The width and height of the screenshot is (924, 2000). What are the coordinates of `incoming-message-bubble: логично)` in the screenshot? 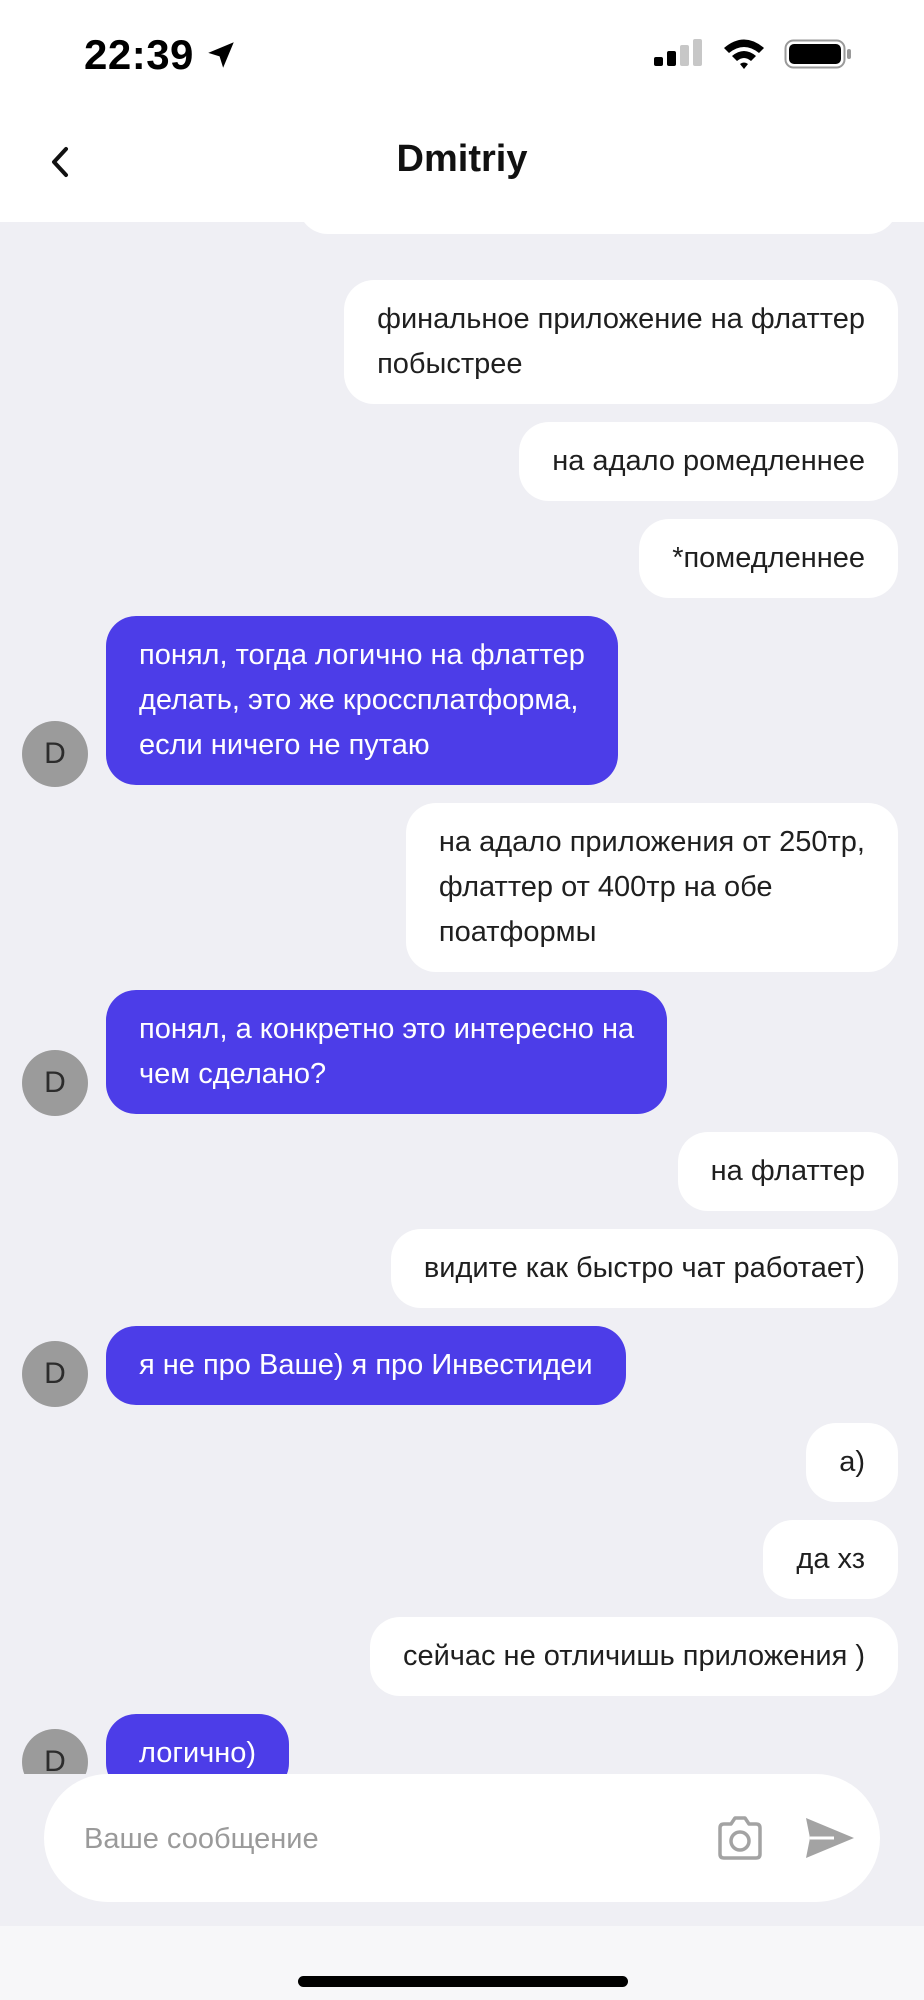 It's located at (198, 1744).